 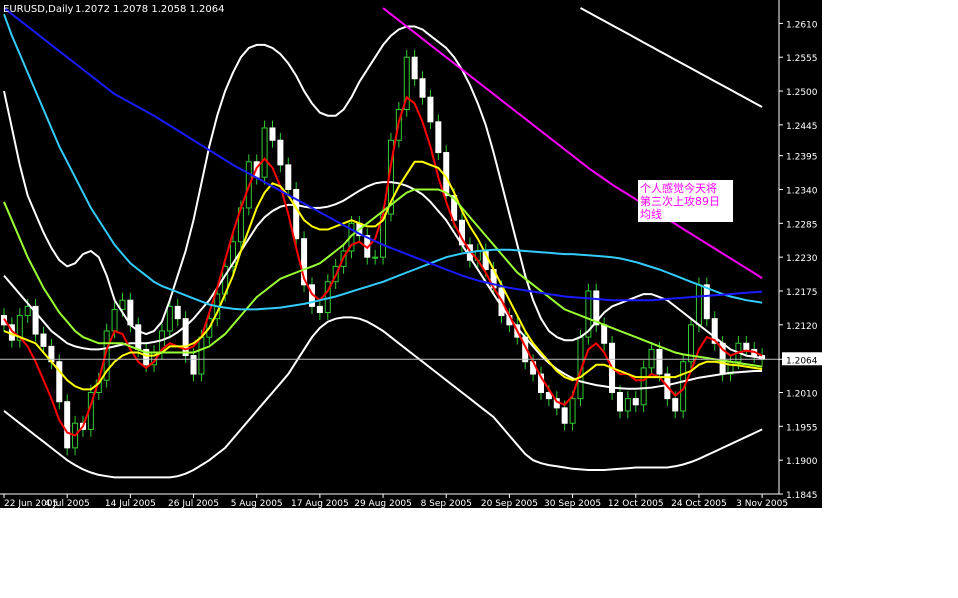 What do you see at coordinates (802, 462) in the screenshot?
I see `y-tick-label: 1.1900` at bounding box center [802, 462].